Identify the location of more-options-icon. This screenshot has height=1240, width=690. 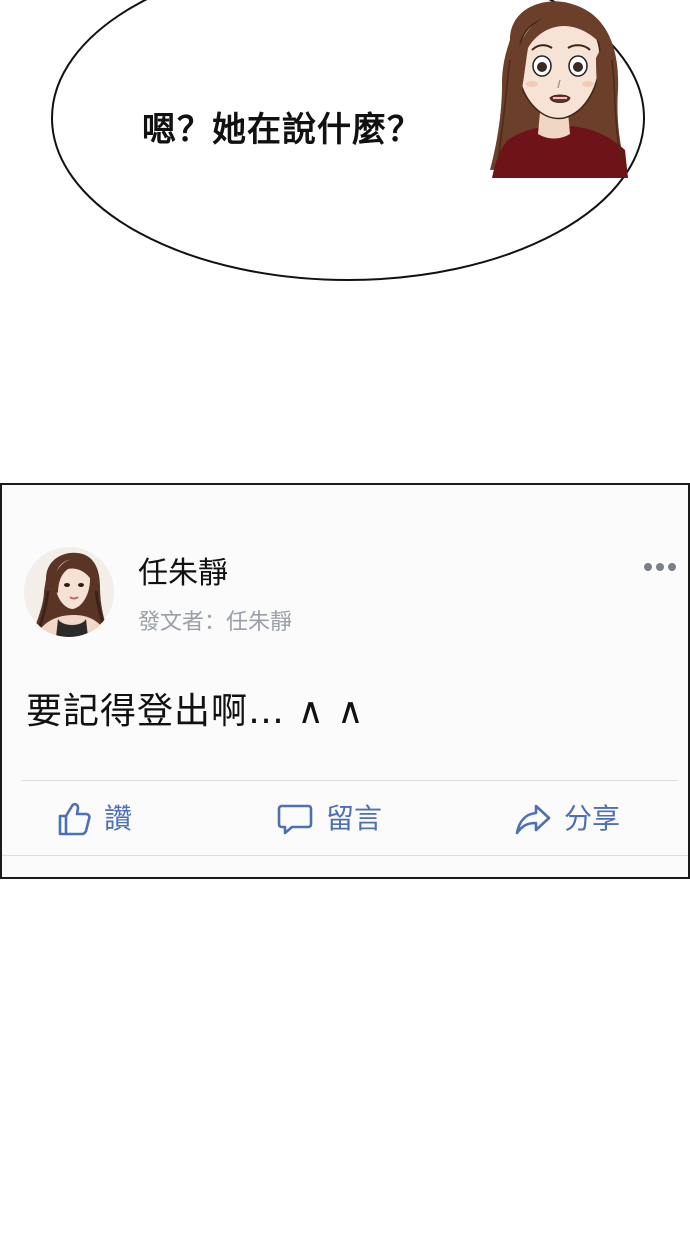
(662, 567).